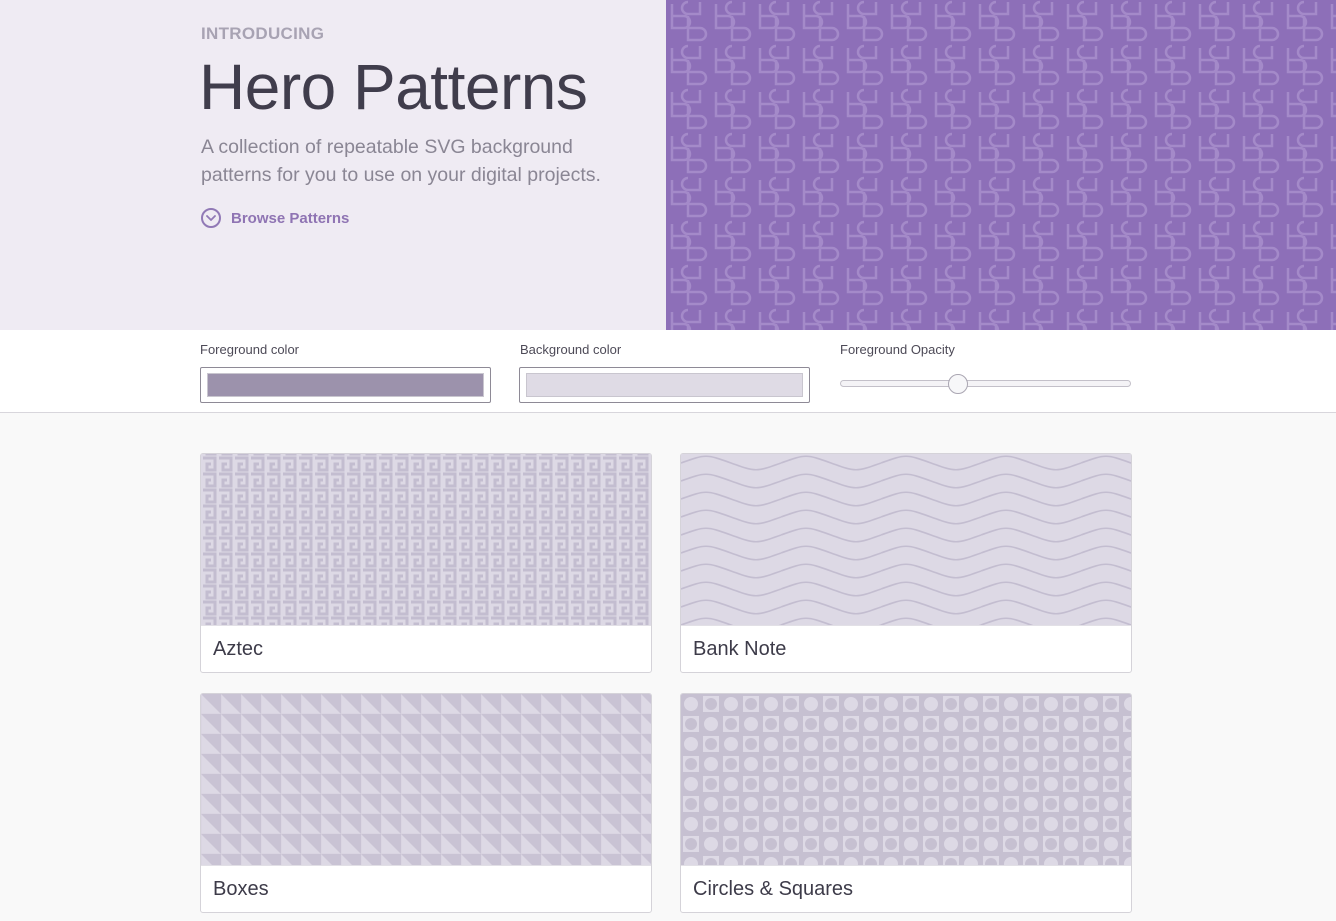  Describe the element at coordinates (773, 889) in the screenshot. I see `pattern-name: Circles & Squares` at that location.